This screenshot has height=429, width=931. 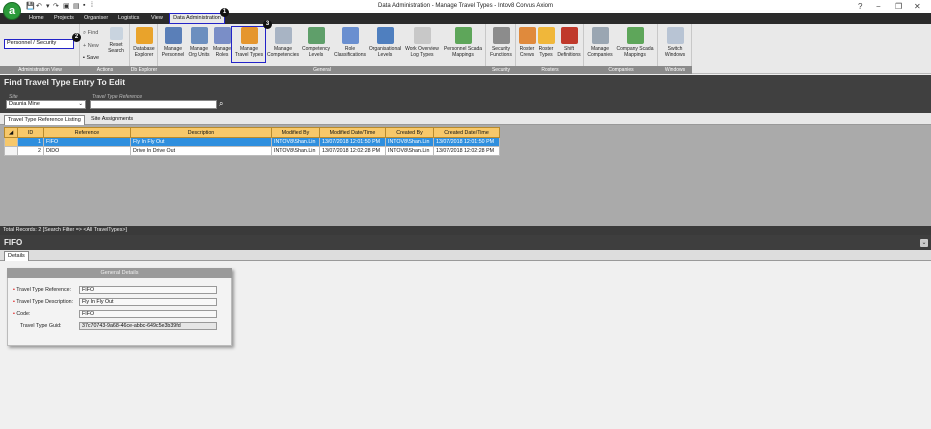 I want to click on group-label-admin-view: Administration View, so click(x=40, y=70).